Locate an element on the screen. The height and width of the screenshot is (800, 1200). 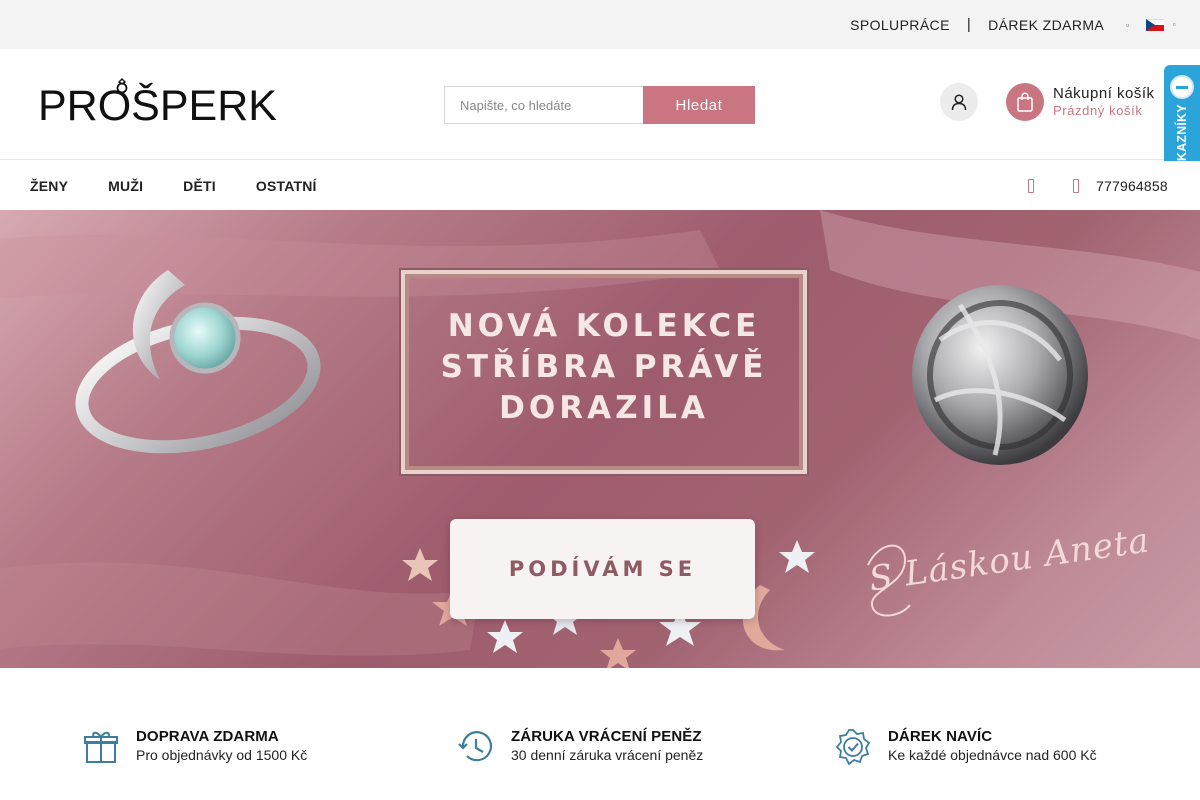
cart-text: Nákupní košík Prázdný košík is located at coordinates (1104, 102).